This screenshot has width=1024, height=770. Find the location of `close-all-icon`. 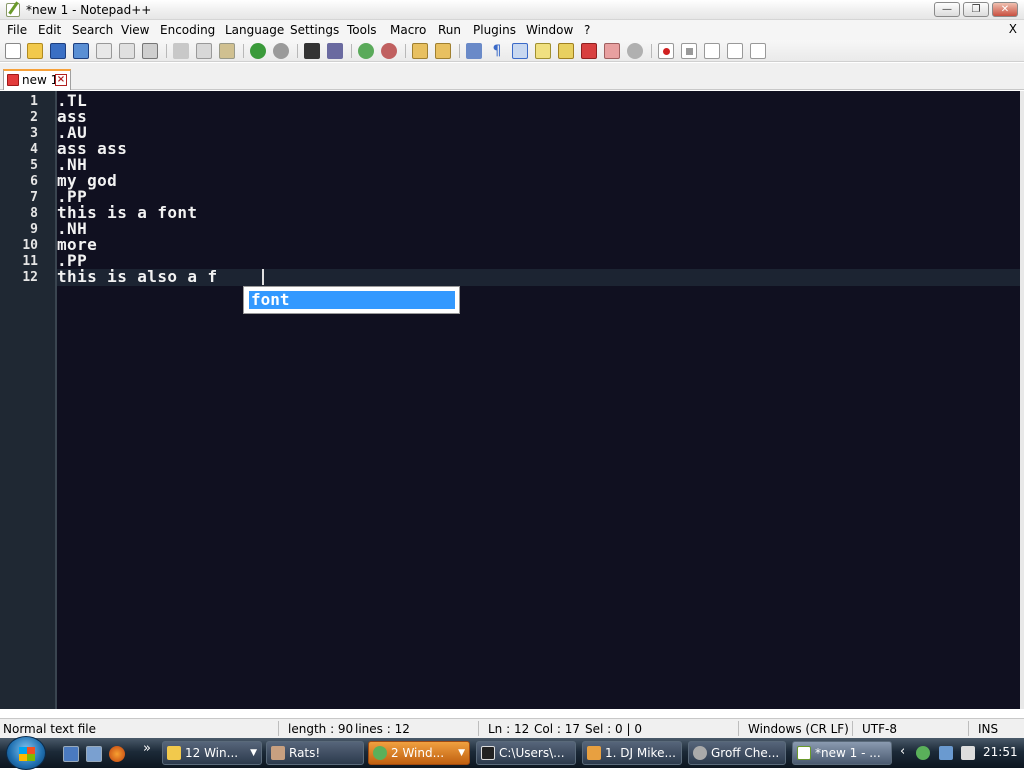

close-all-icon is located at coordinates (127, 51).